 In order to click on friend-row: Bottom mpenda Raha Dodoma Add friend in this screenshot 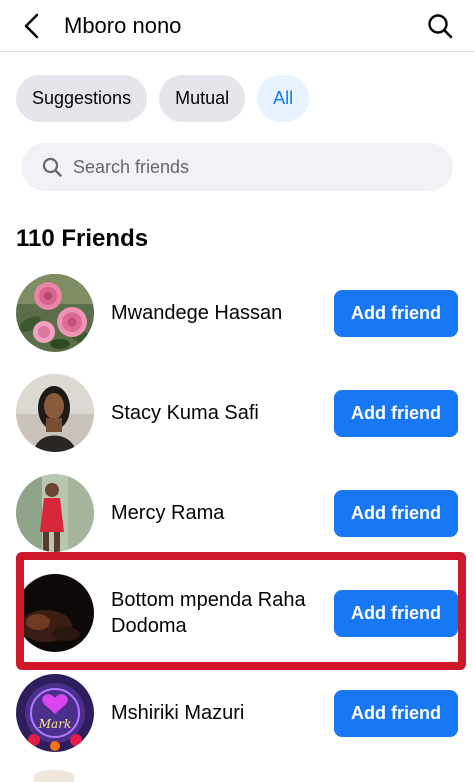, I will do `click(237, 620)`.